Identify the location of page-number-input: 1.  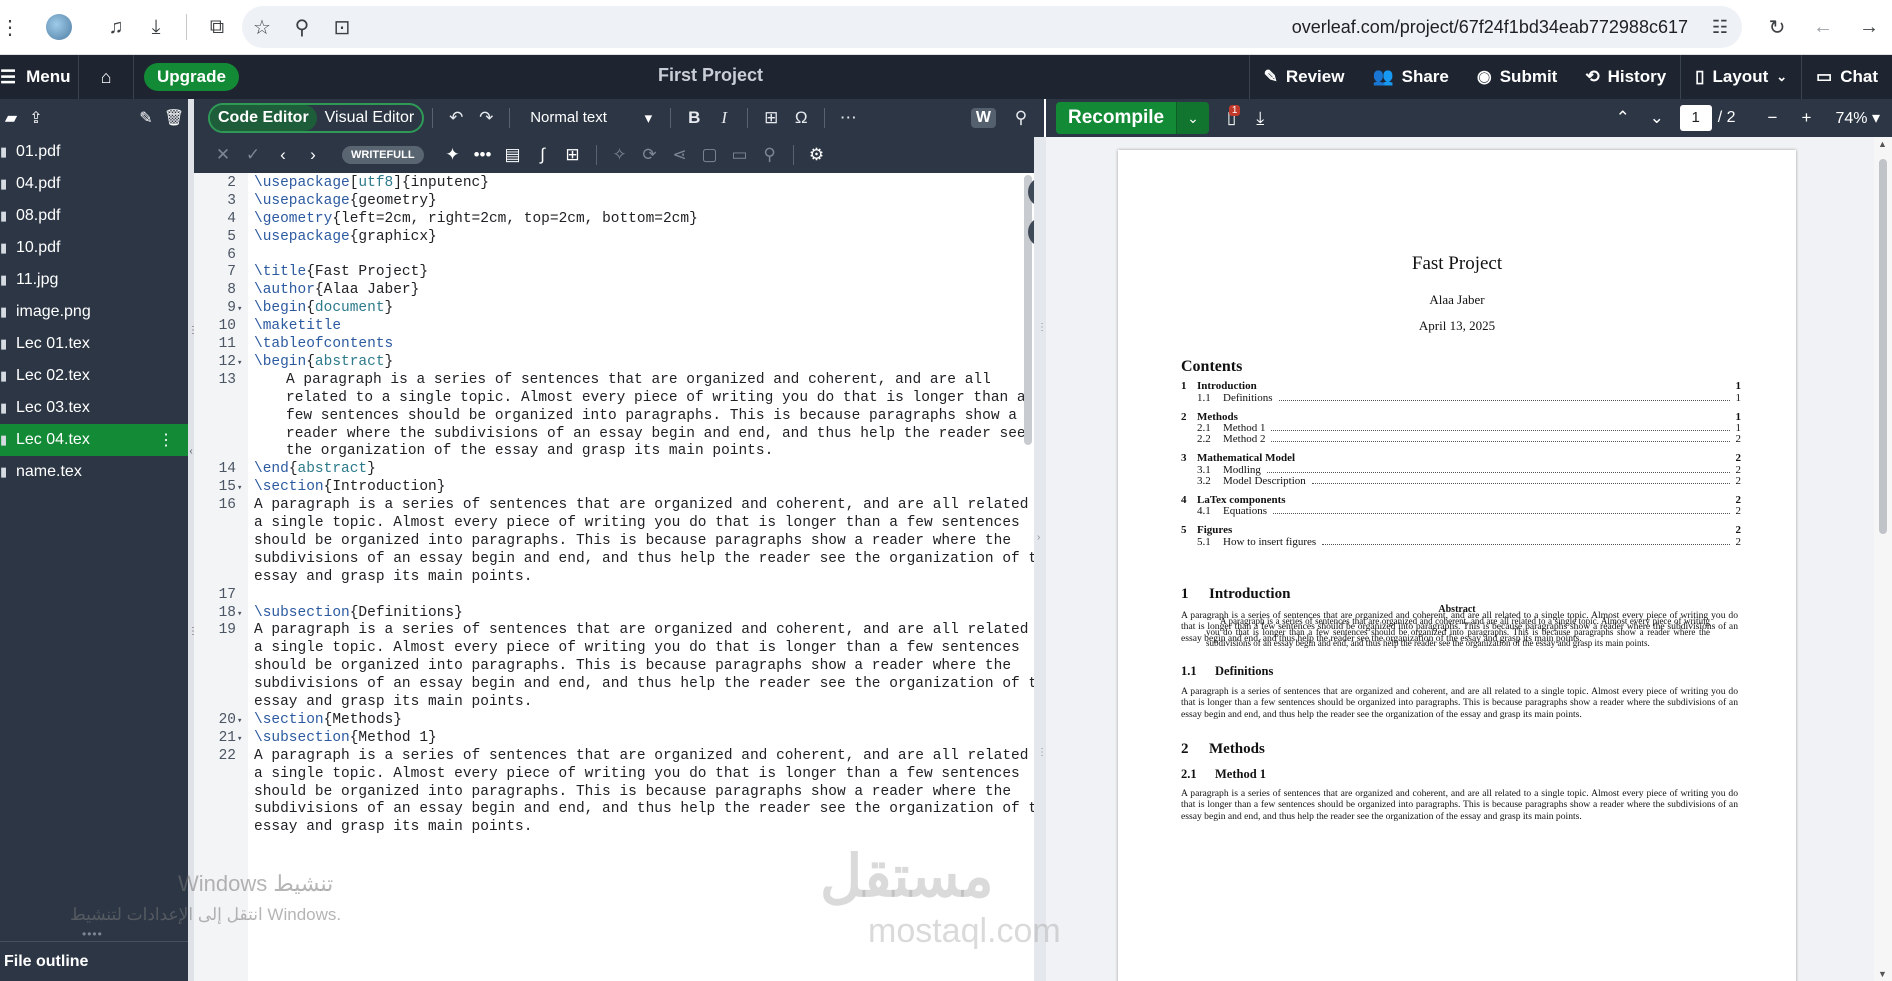
(1695, 118).